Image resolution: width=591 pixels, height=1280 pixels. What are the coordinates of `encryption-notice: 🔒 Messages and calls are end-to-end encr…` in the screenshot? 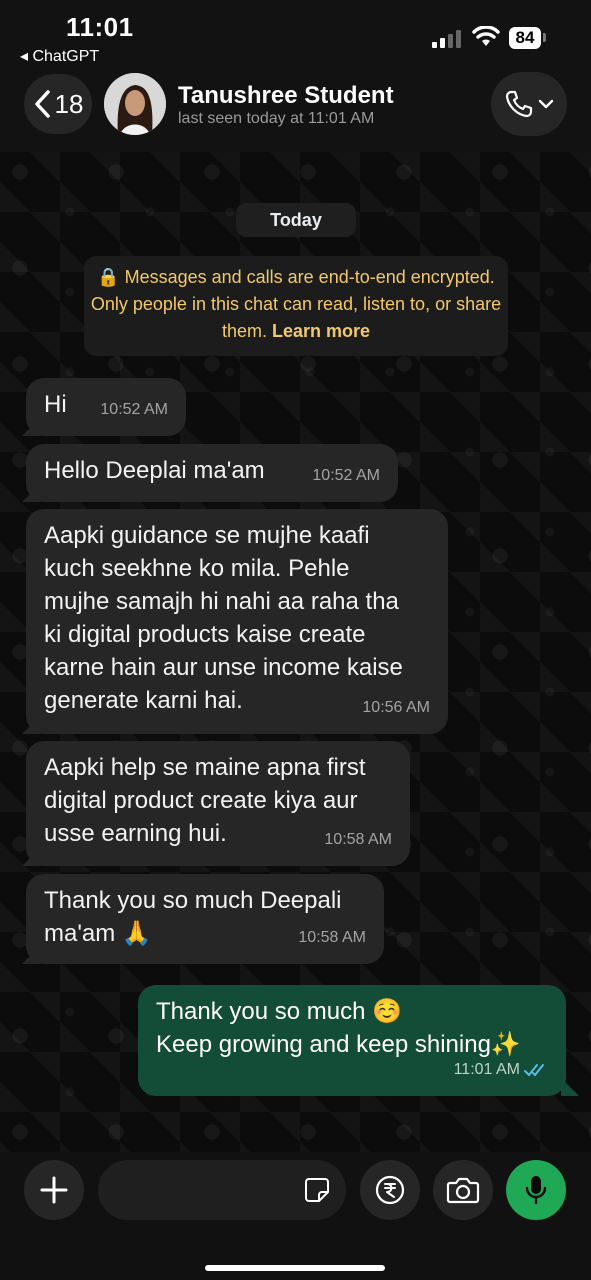 It's located at (296, 306).